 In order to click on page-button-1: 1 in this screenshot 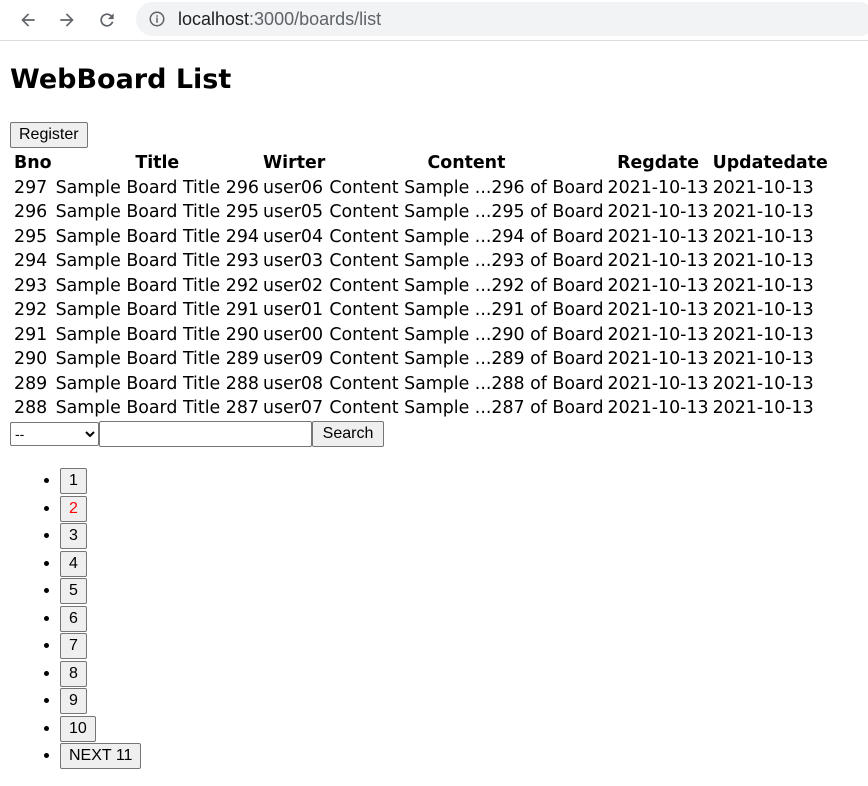, I will do `click(73, 481)`.